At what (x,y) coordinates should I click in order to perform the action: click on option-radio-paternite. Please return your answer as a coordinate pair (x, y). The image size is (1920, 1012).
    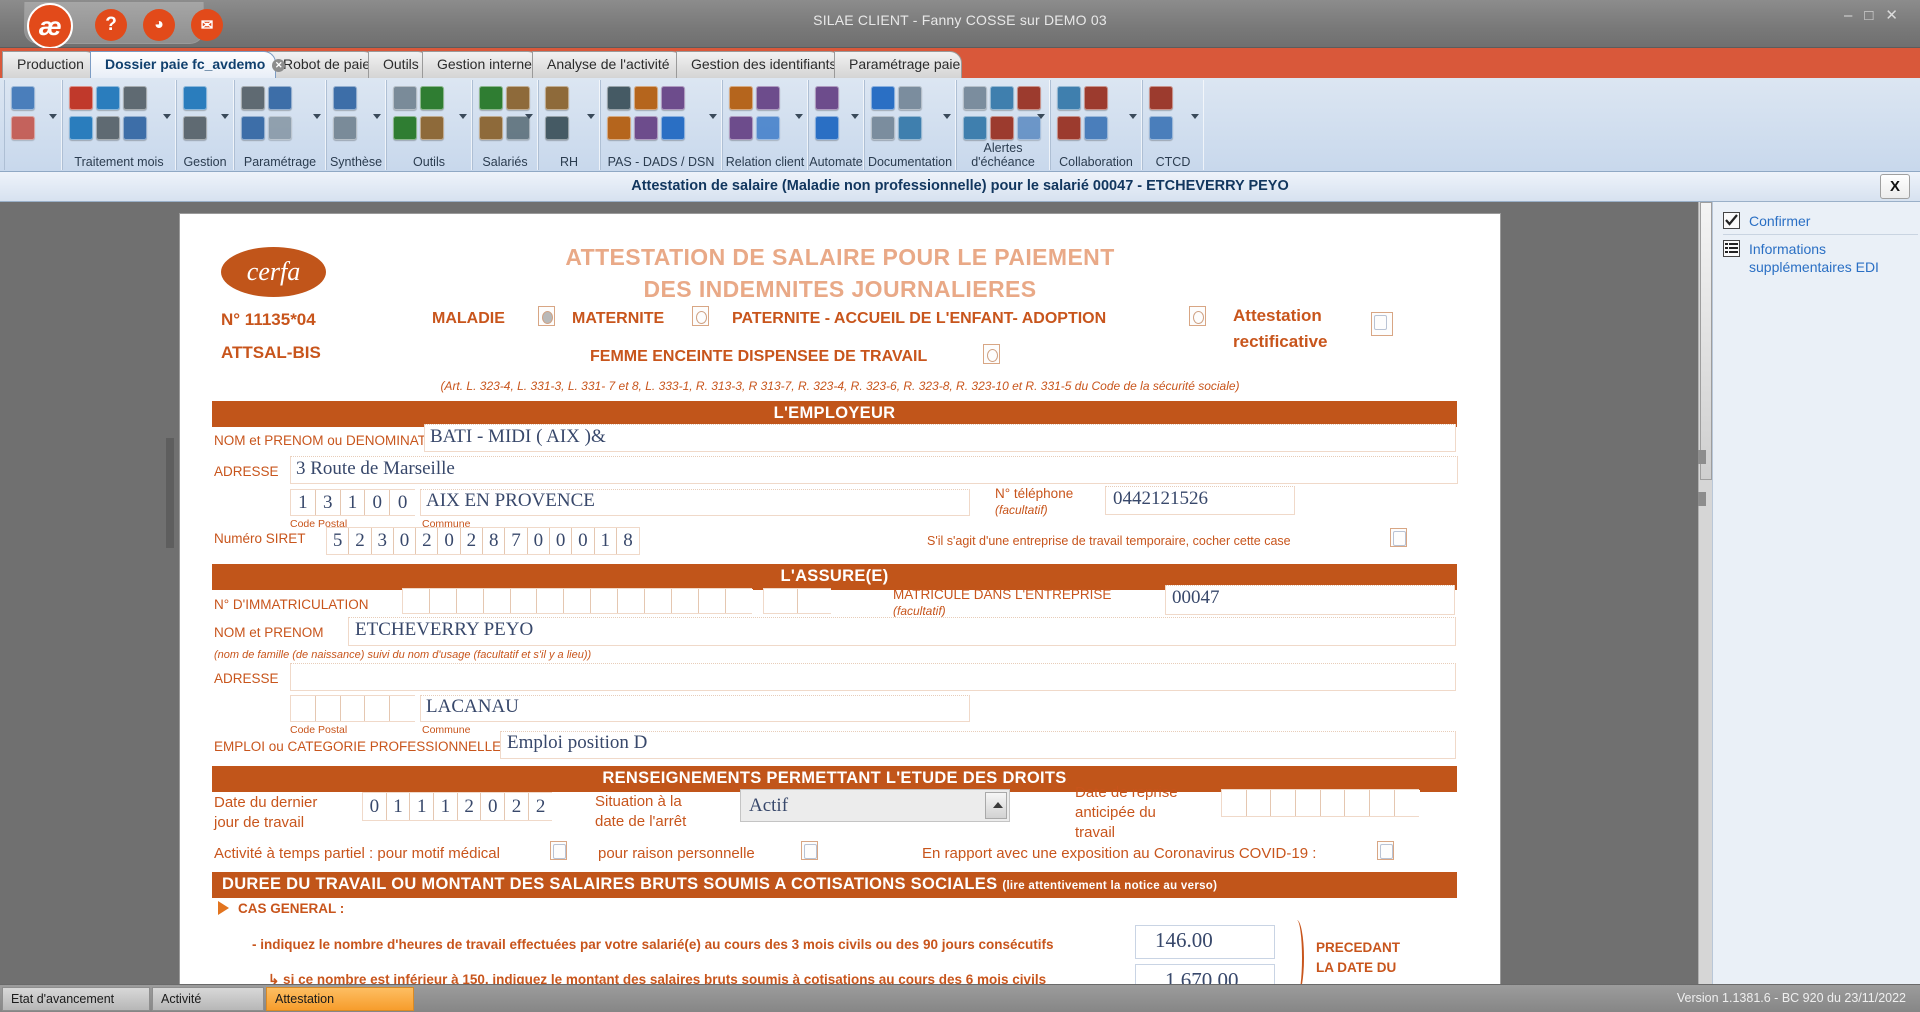
    Looking at the image, I should click on (1197, 316).